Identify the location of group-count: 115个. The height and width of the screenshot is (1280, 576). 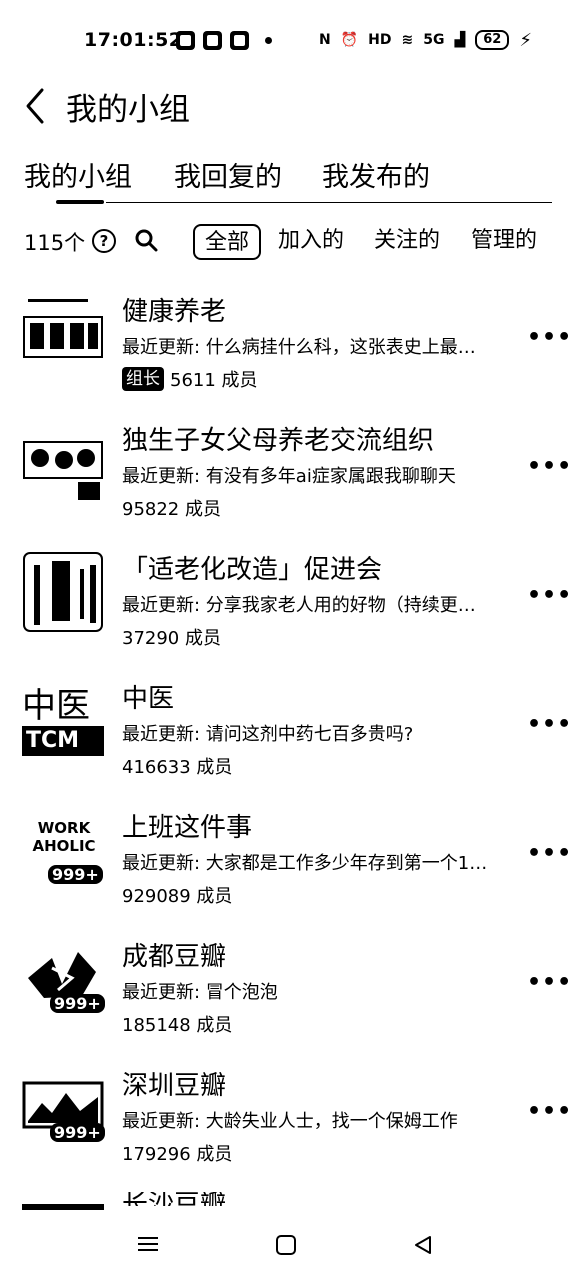
(55, 243).